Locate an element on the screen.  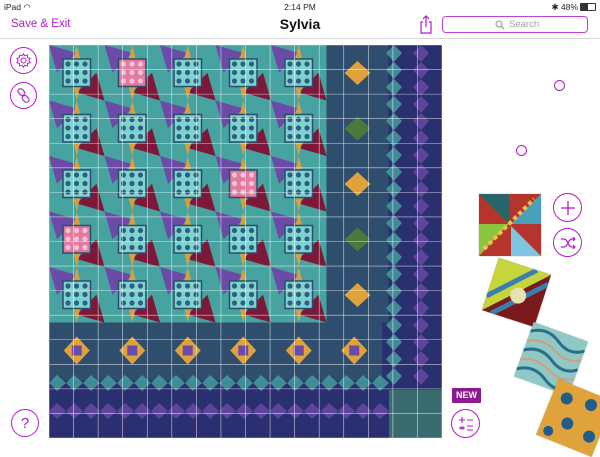
settings-button is located at coordinates (23, 60).